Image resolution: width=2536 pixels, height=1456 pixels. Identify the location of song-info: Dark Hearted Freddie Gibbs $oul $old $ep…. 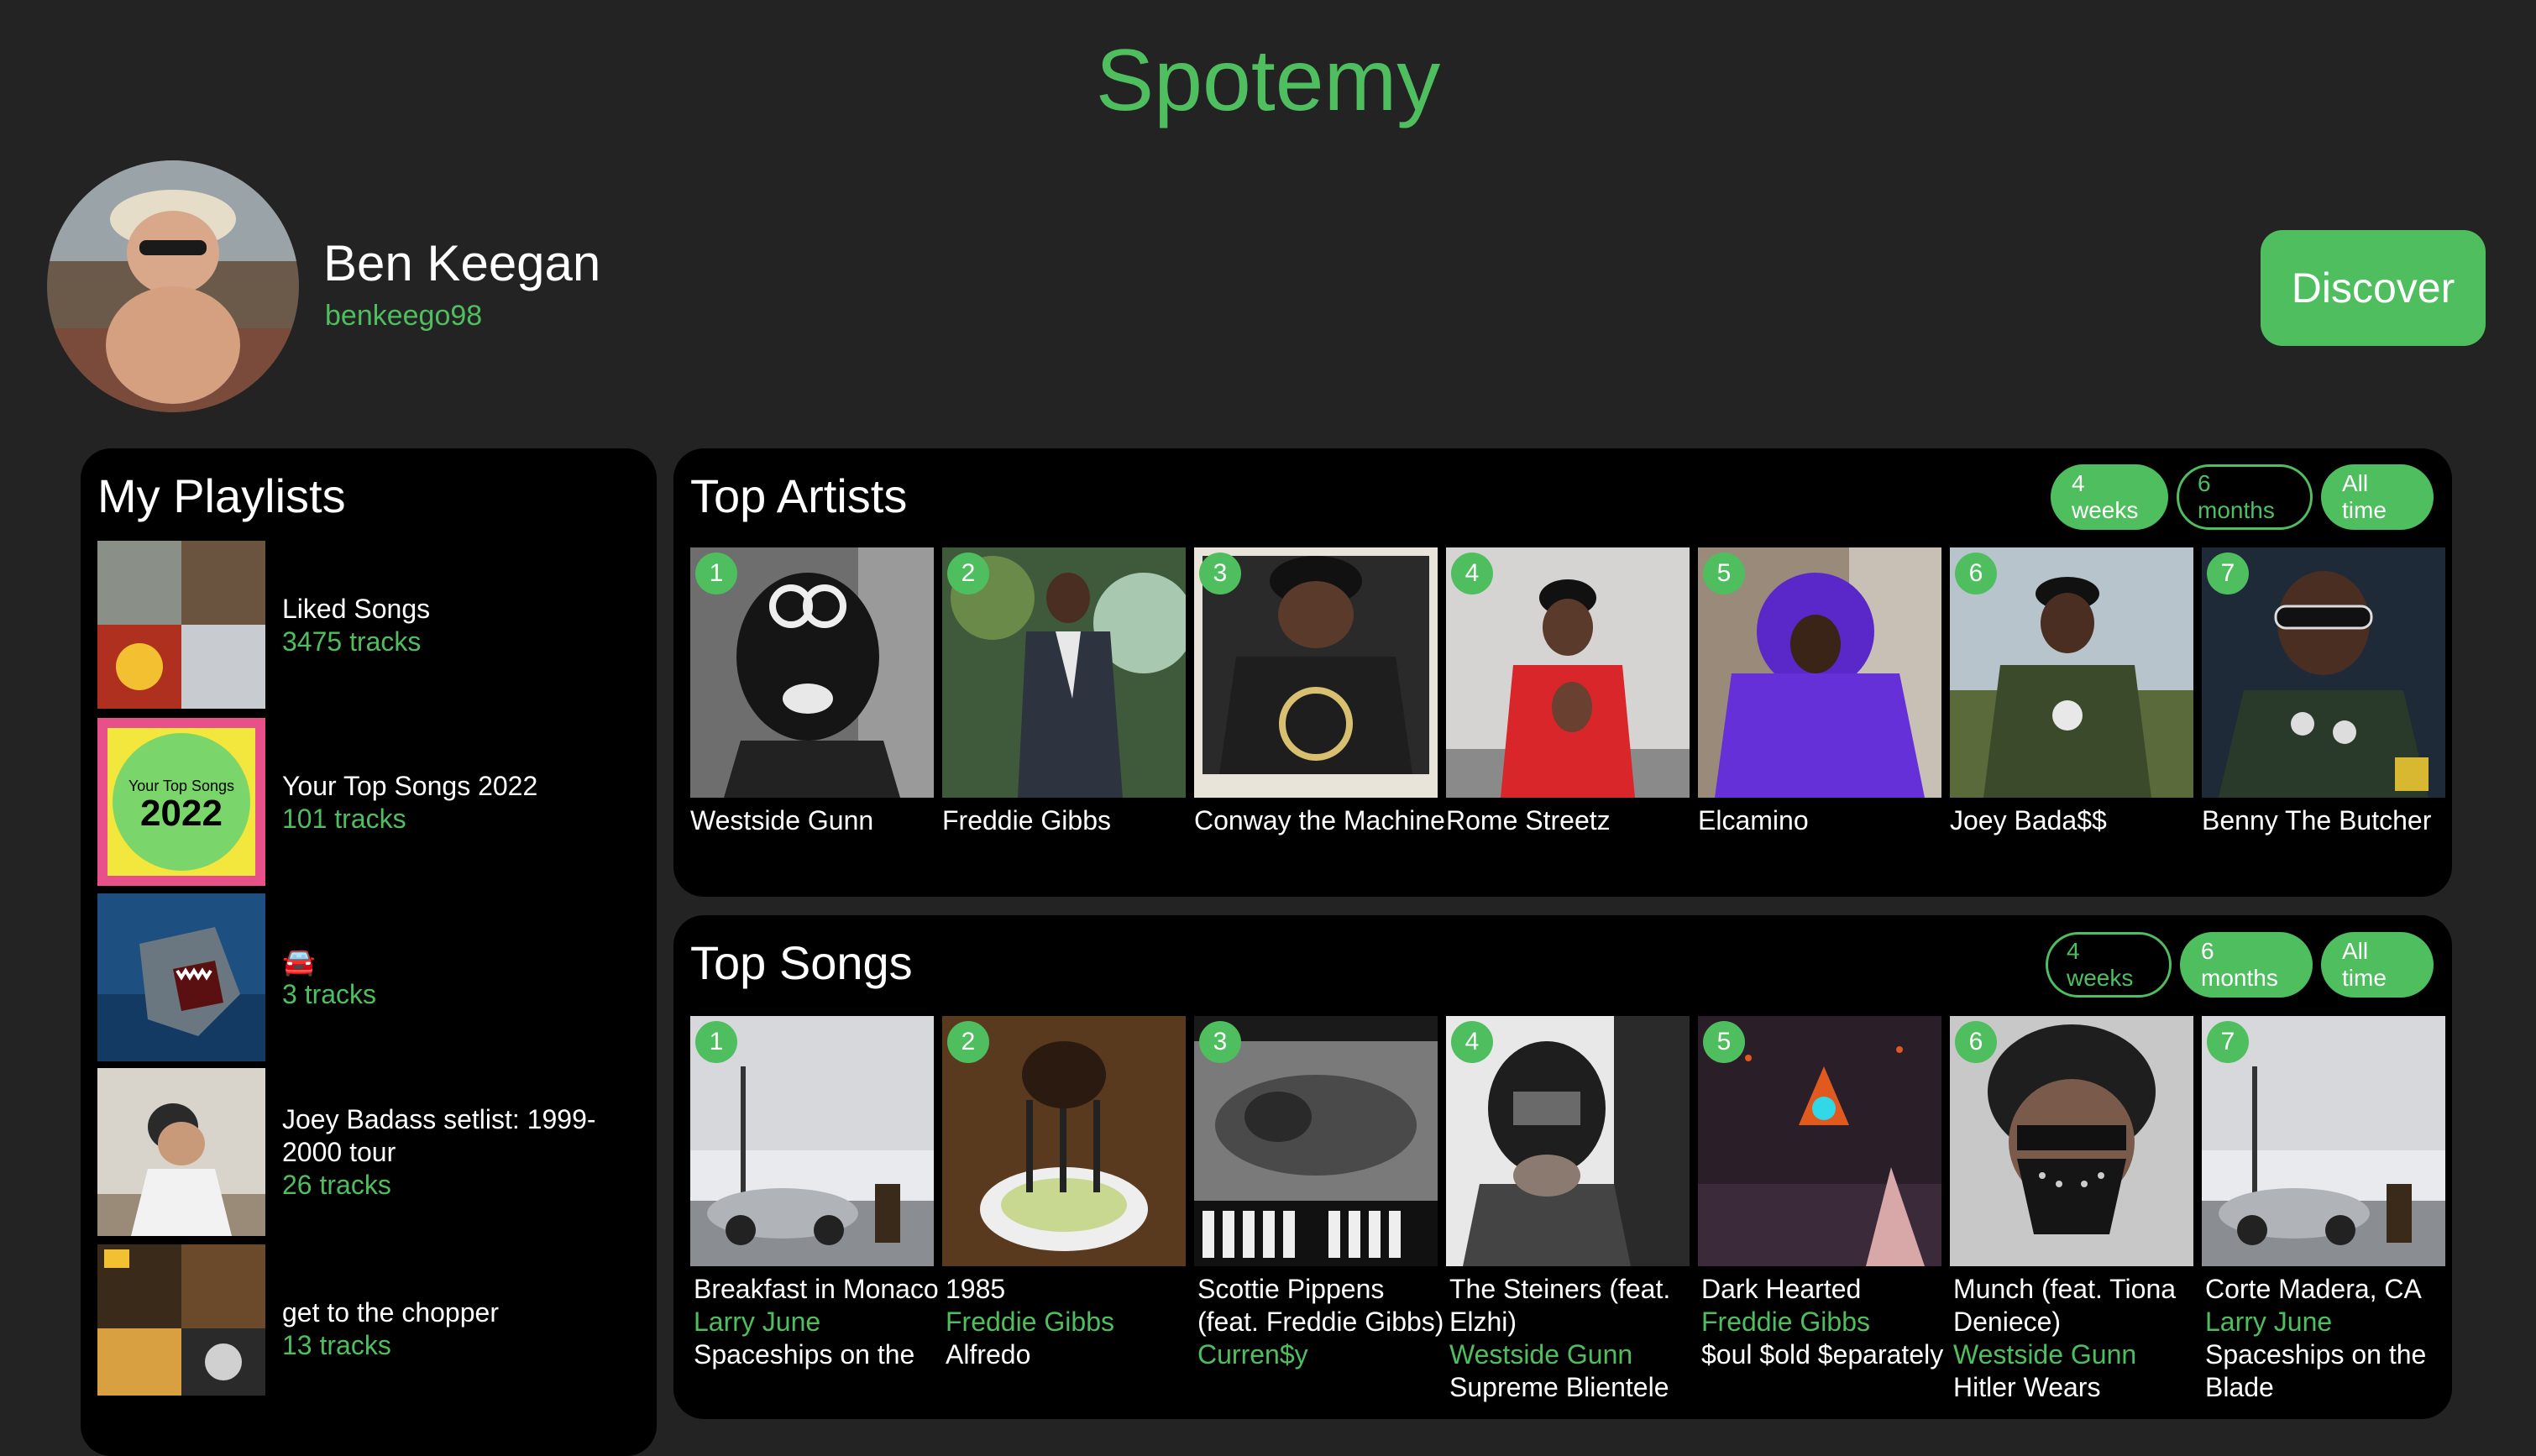
(1825, 1322).